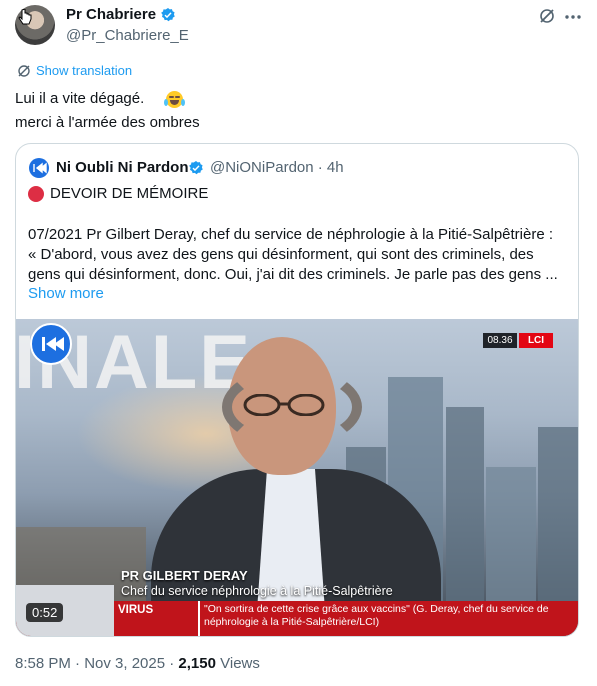  I want to click on views-count: 2,150, so click(197, 663).